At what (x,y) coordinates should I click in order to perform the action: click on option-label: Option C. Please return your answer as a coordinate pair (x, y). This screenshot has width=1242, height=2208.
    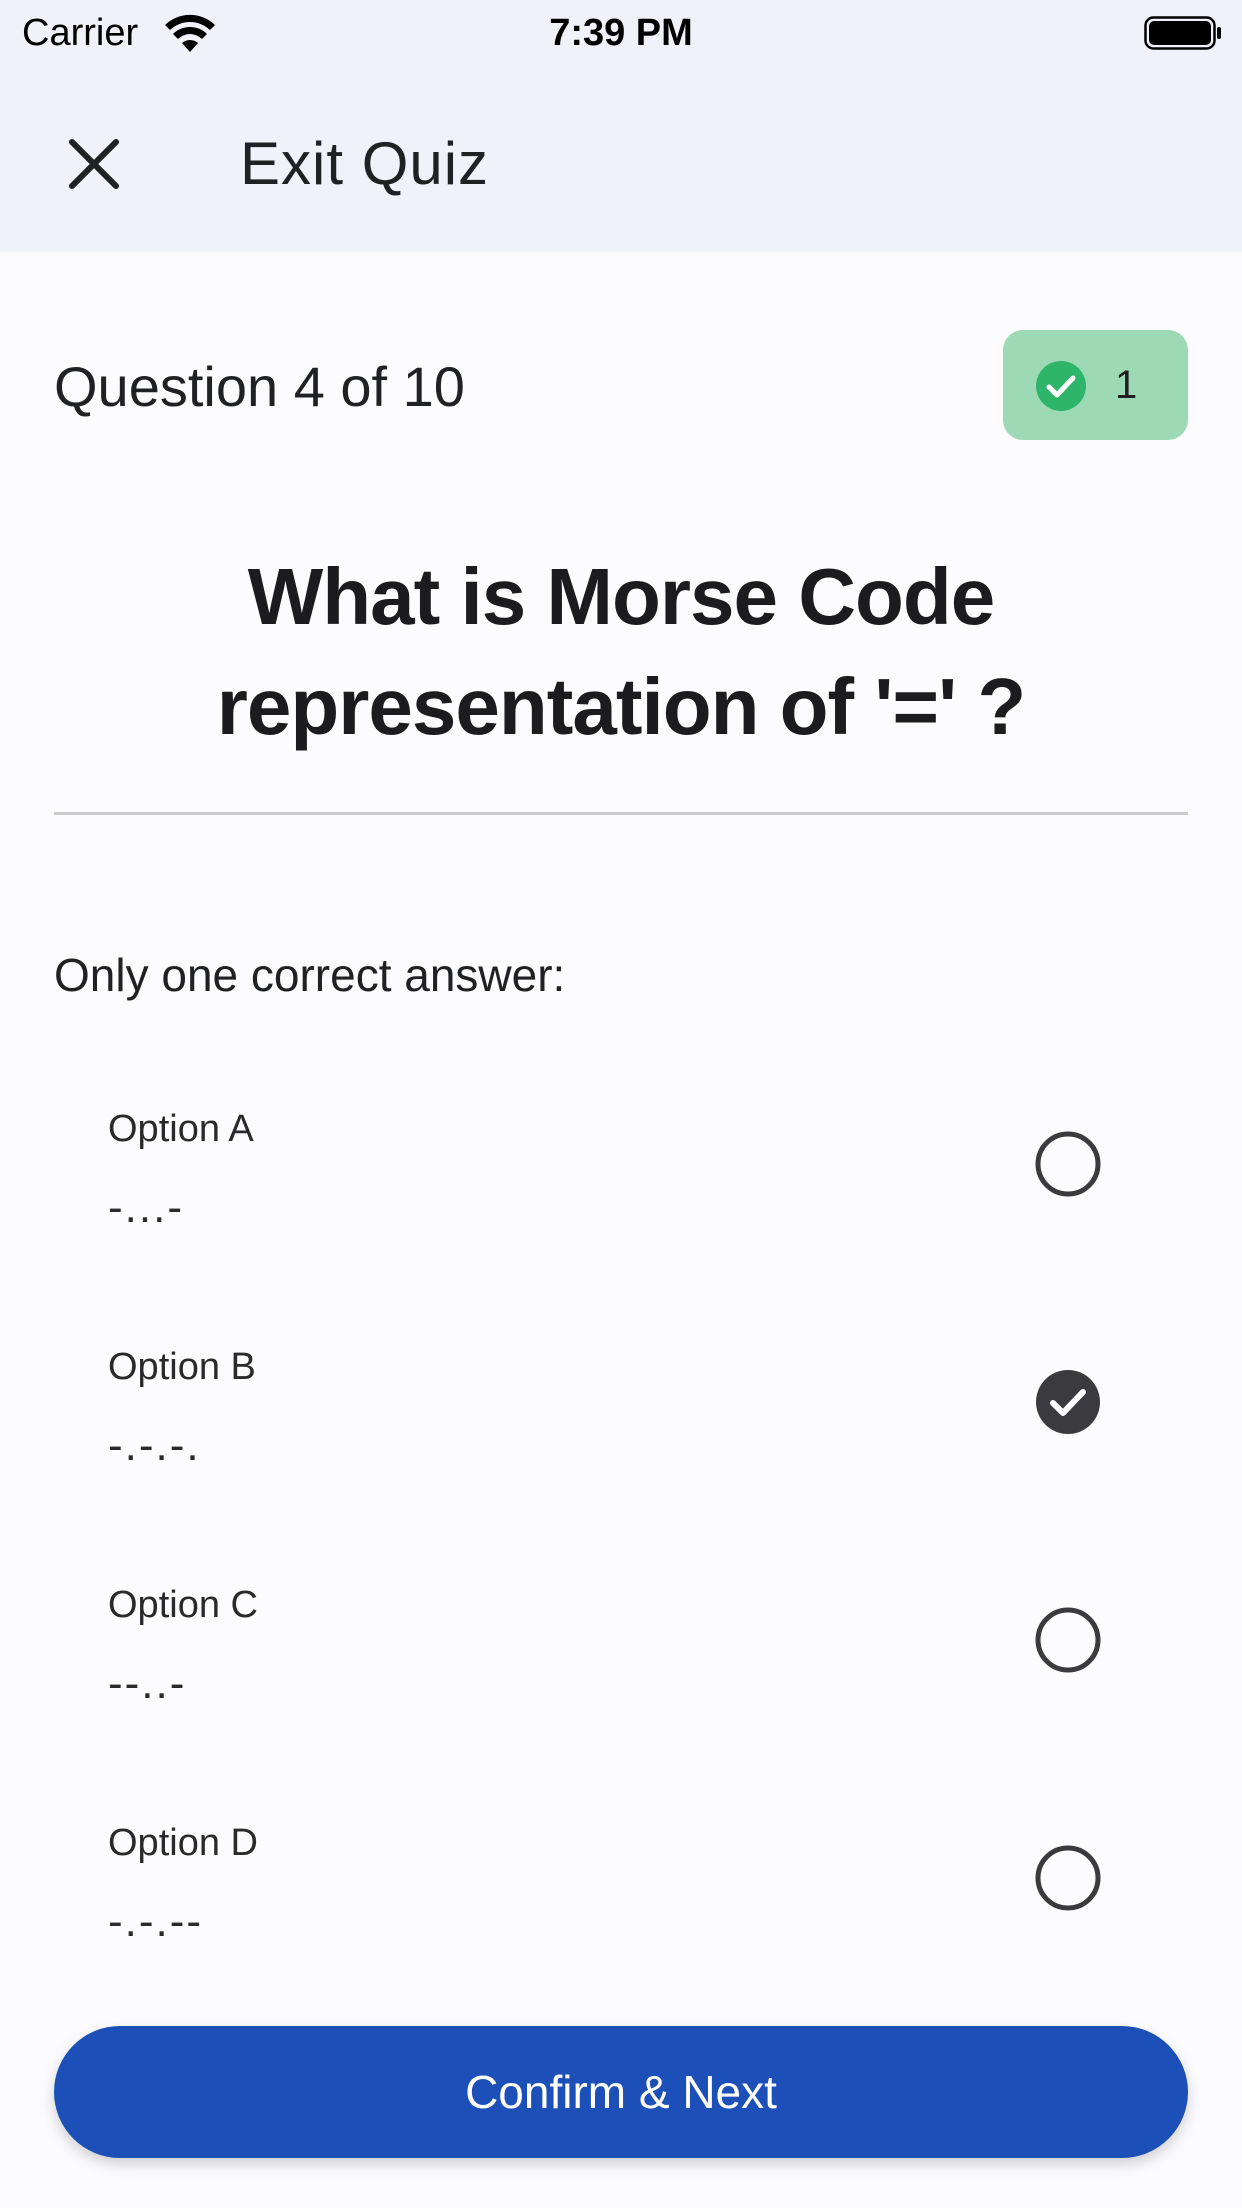
    Looking at the image, I should click on (183, 1605).